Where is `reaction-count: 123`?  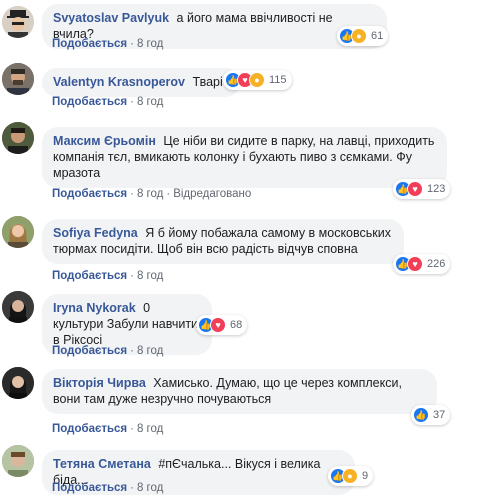
reaction-count: 123 is located at coordinates (436, 189).